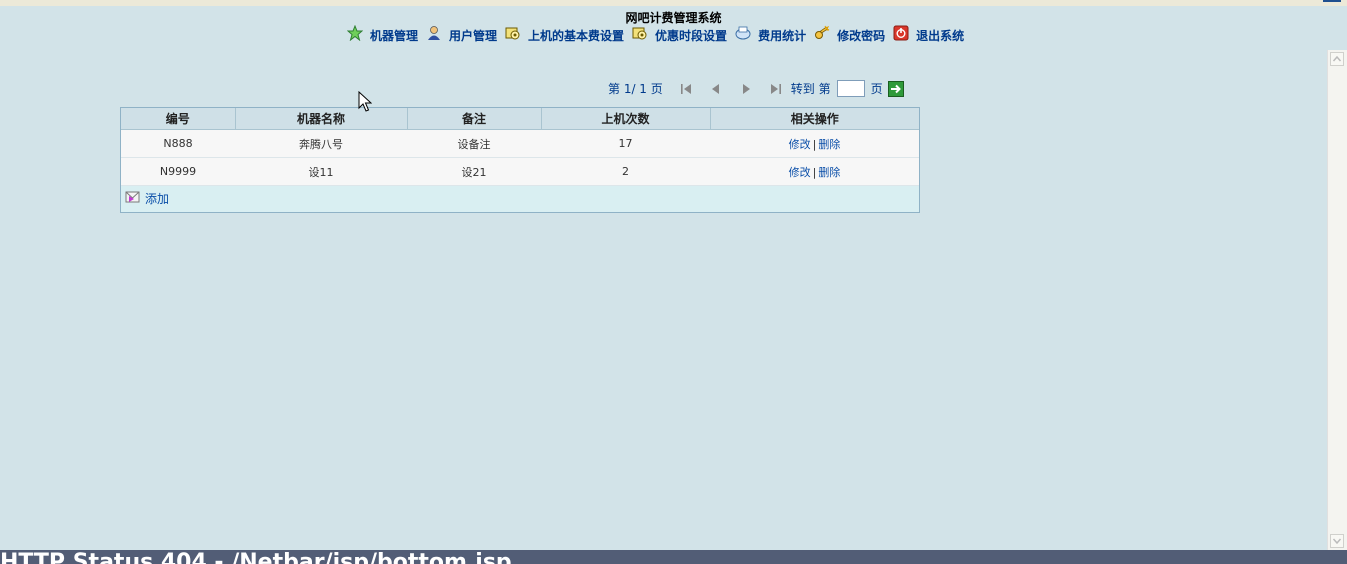 The height and width of the screenshot is (564, 1347). Describe the element at coordinates (355, 32) in the screenshot. I see `star-icon` at that location.